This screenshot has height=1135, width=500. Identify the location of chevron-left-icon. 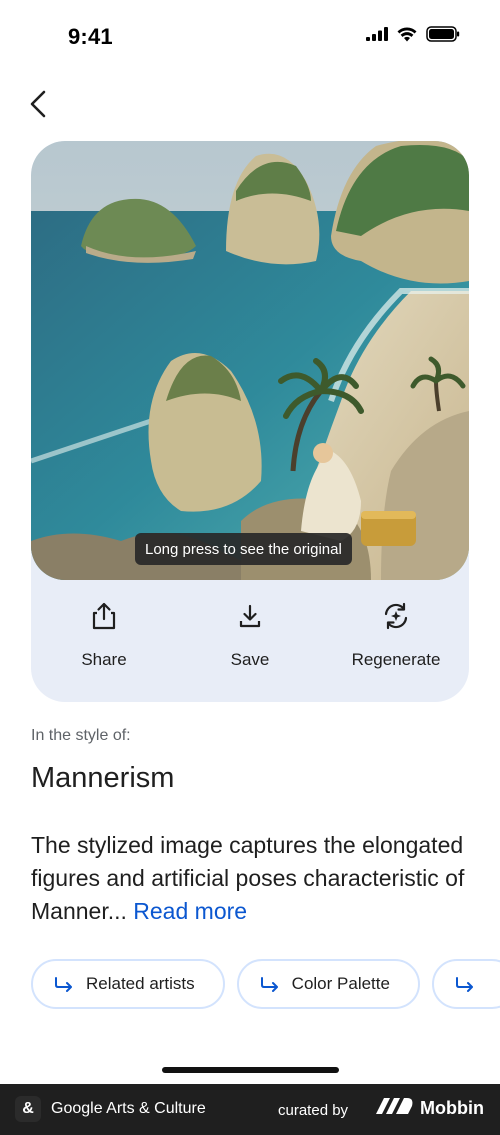
(38, 106).